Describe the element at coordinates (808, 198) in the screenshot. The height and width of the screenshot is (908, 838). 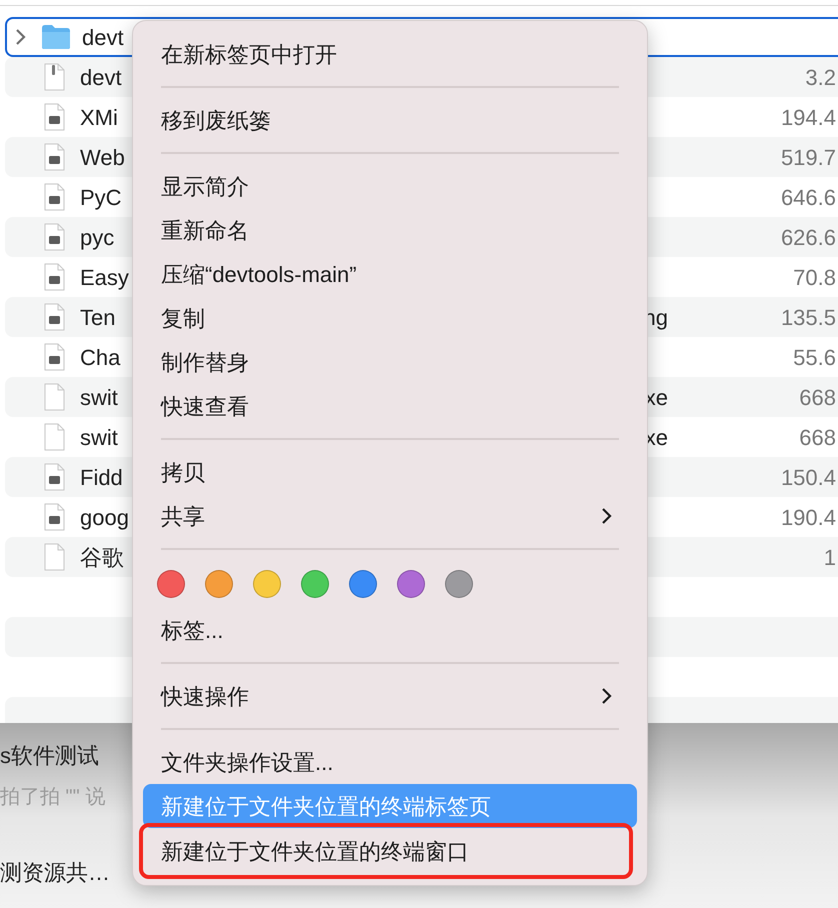
I see `file-size: 646.6` at that location.